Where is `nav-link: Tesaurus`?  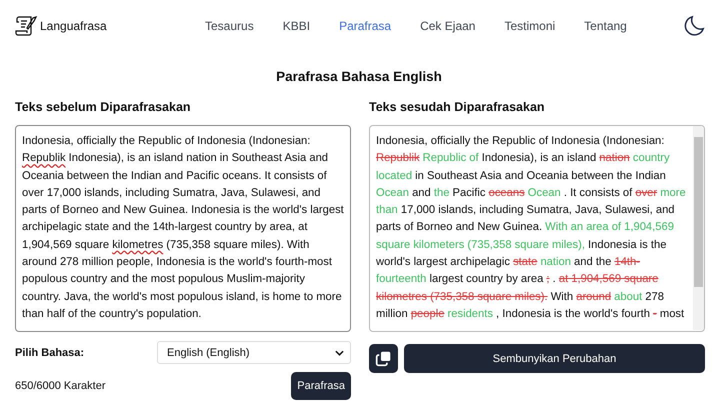
nav-link: Tesaurus is located at coordinates (229, 26).